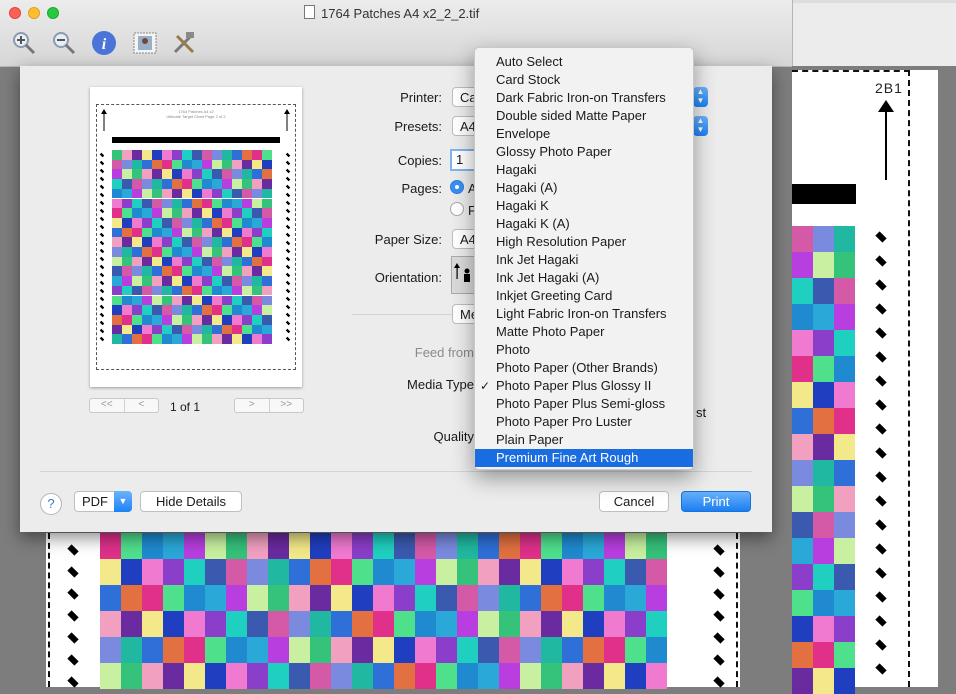 This screenshot has width=956, height=694. Describe the element at coordinates (851, 71) in the screenshot. I see `cut-line-top` at that location.